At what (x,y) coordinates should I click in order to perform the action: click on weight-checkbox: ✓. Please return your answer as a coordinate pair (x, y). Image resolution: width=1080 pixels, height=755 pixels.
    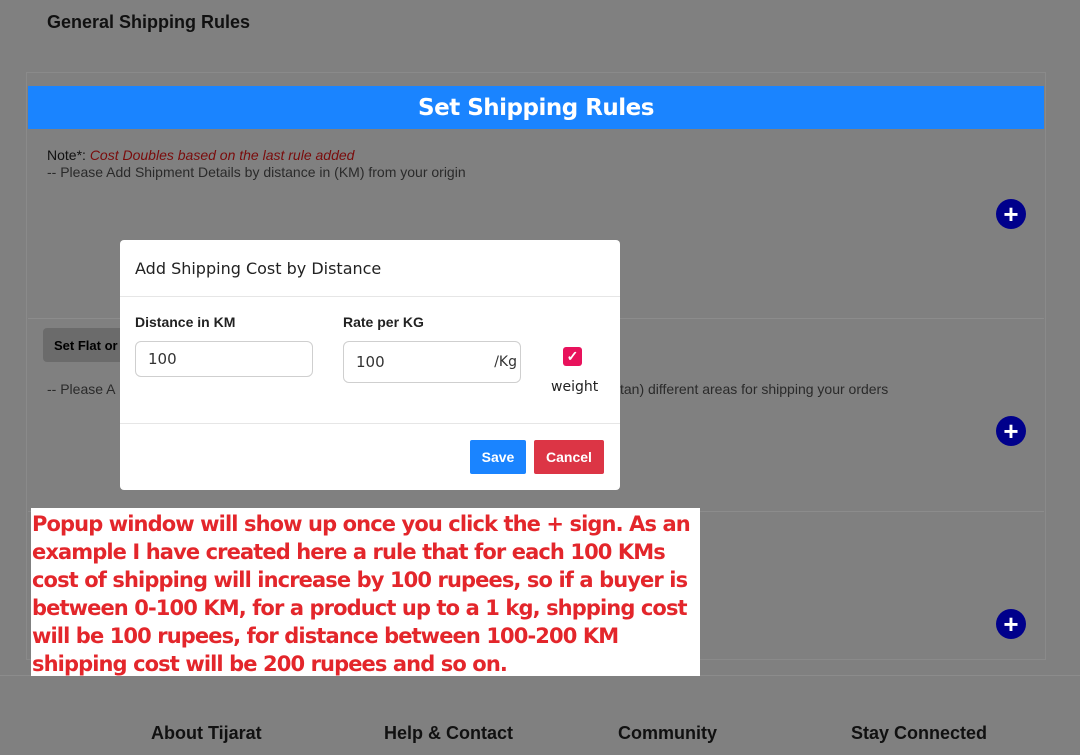
    Looking at the image, I should click on (572, 356).